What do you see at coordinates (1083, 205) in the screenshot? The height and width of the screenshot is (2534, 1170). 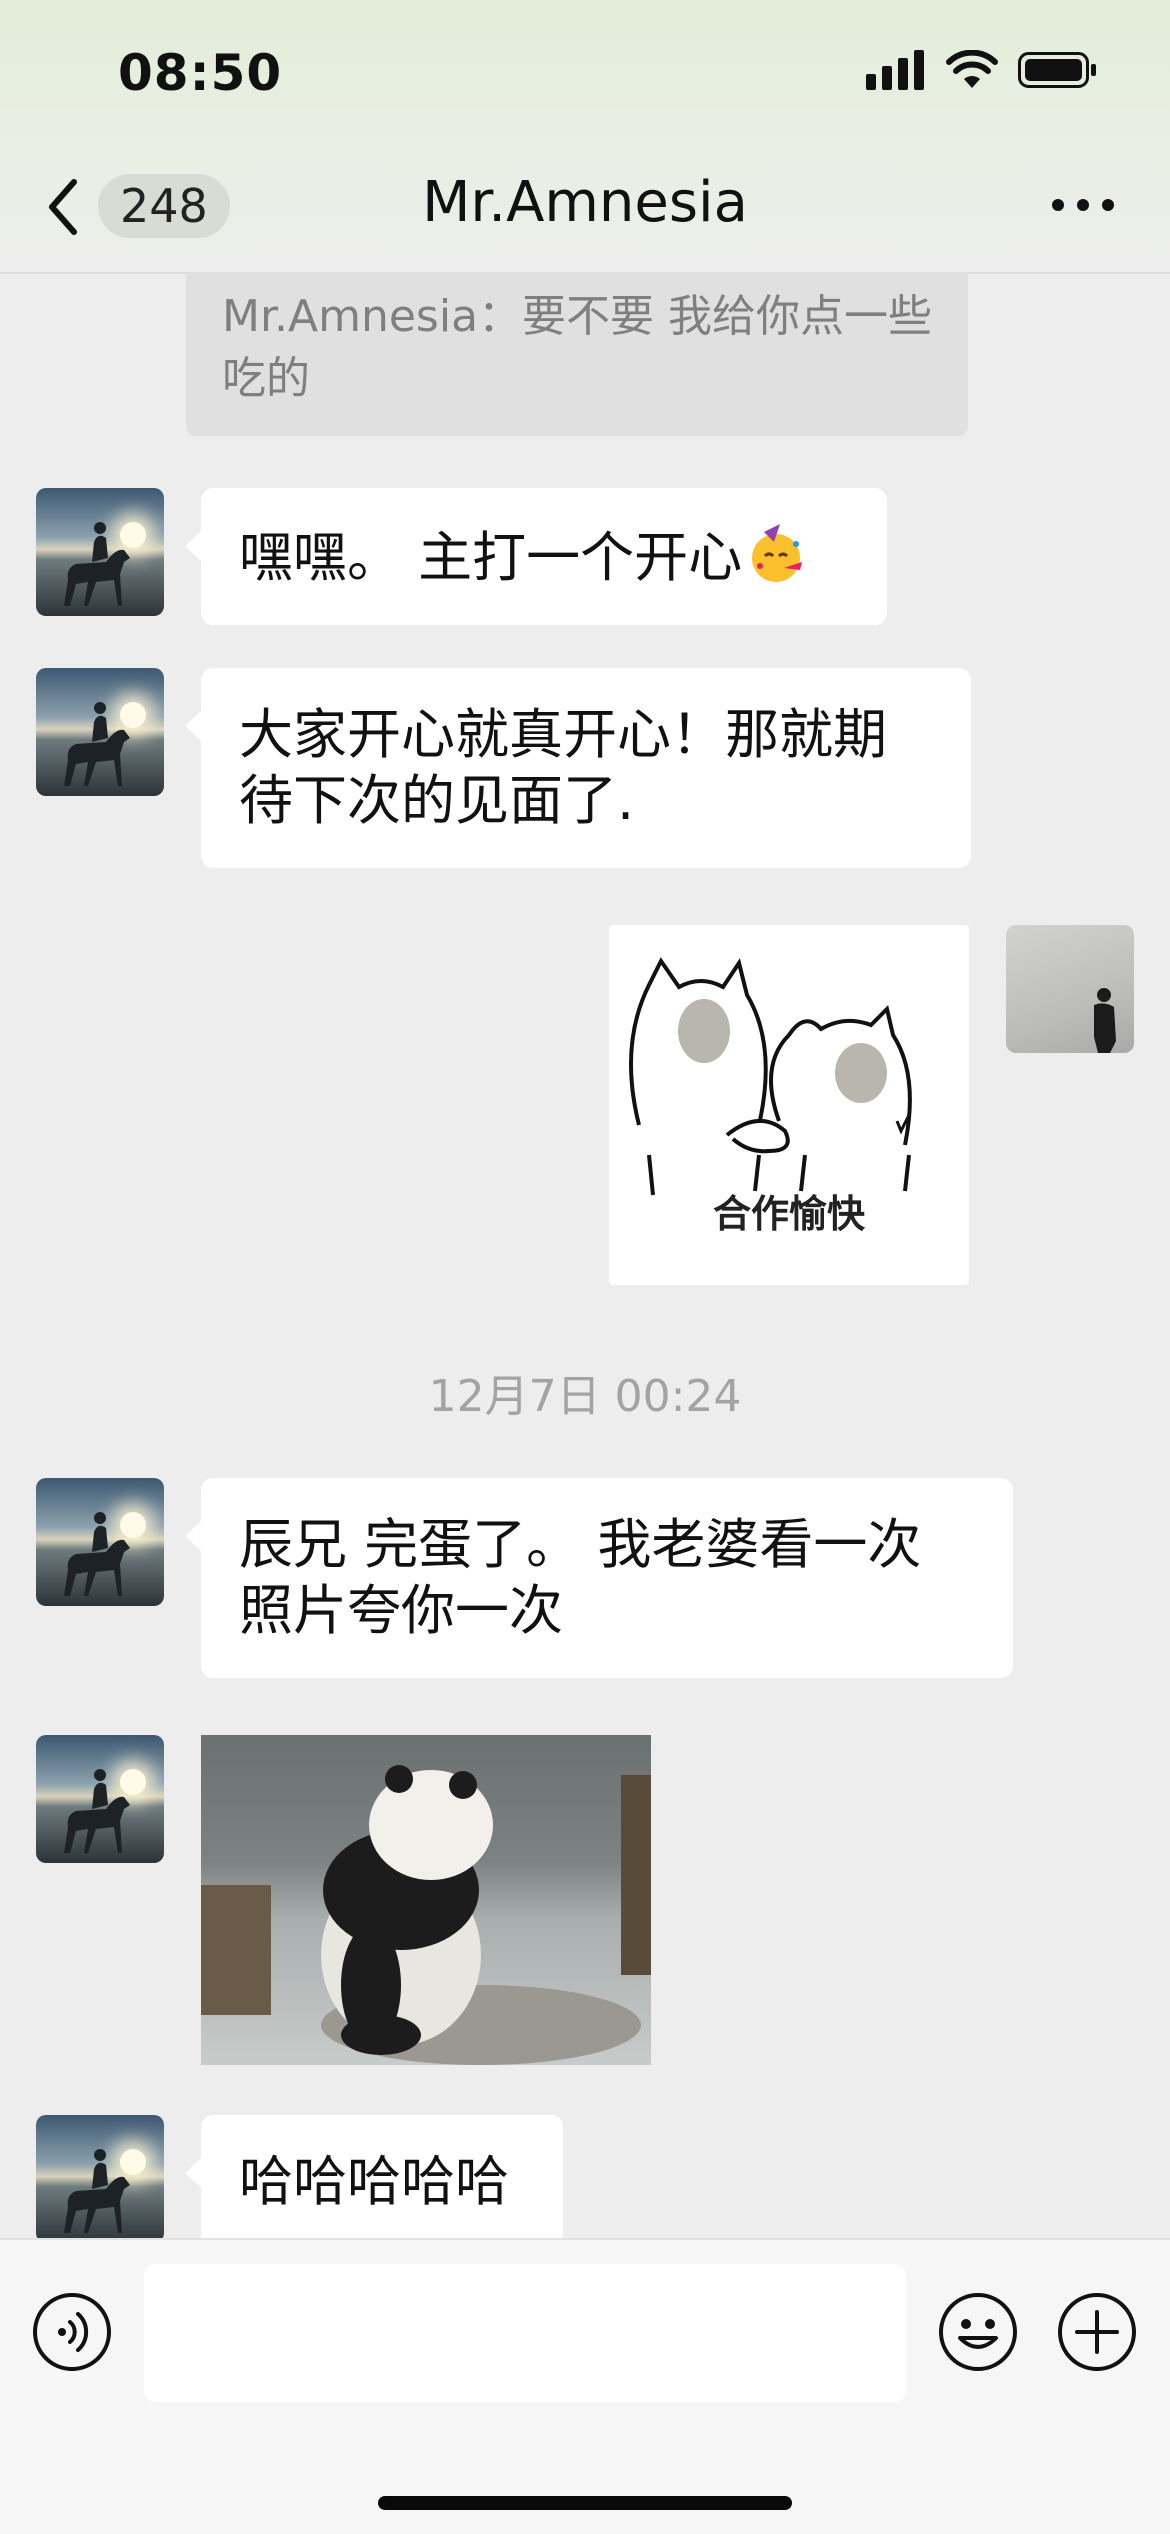 I see `more-dots-icon` at bounding box center [1083, 205].